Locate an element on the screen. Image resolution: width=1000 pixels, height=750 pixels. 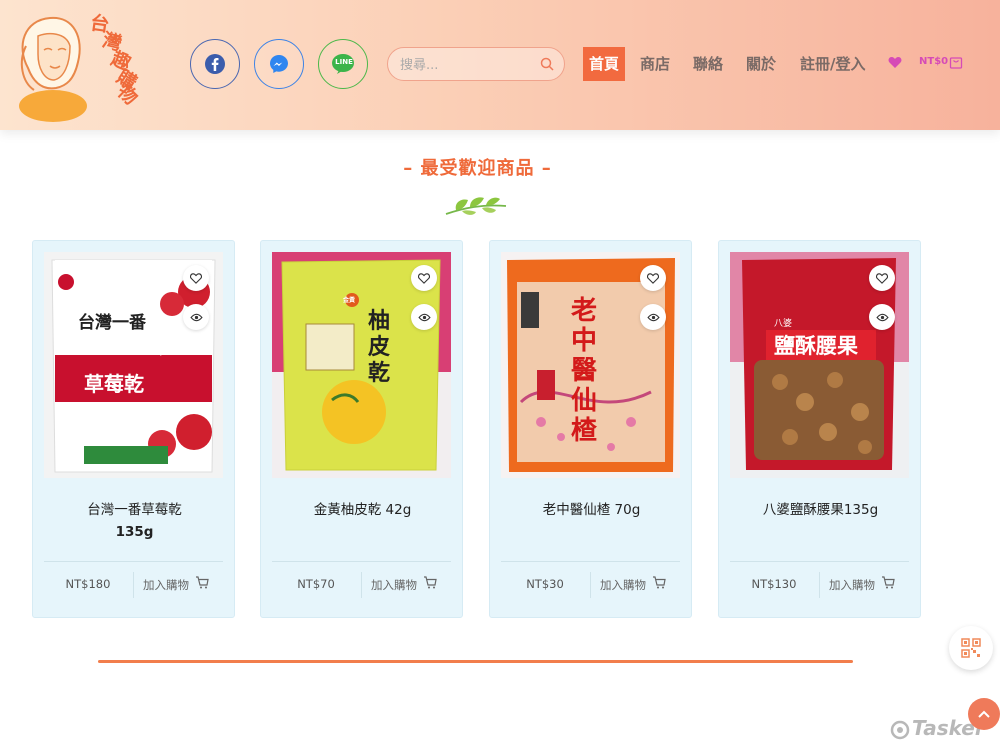
facebook-icon is located at coordinates (215, 64).